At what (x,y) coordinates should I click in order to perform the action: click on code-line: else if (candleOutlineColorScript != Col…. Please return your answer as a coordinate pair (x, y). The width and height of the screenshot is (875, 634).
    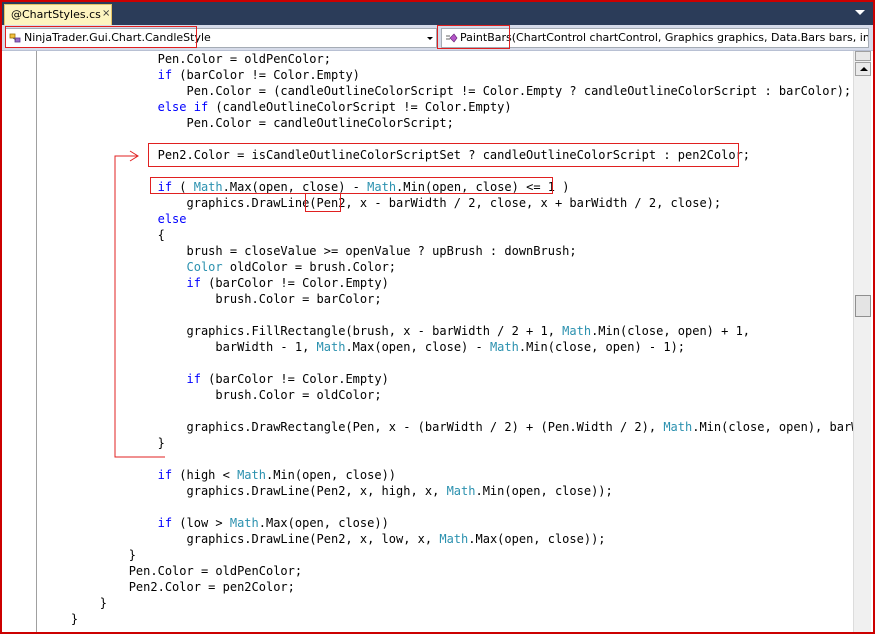
    Looking at the image, I should click on (447, 107).